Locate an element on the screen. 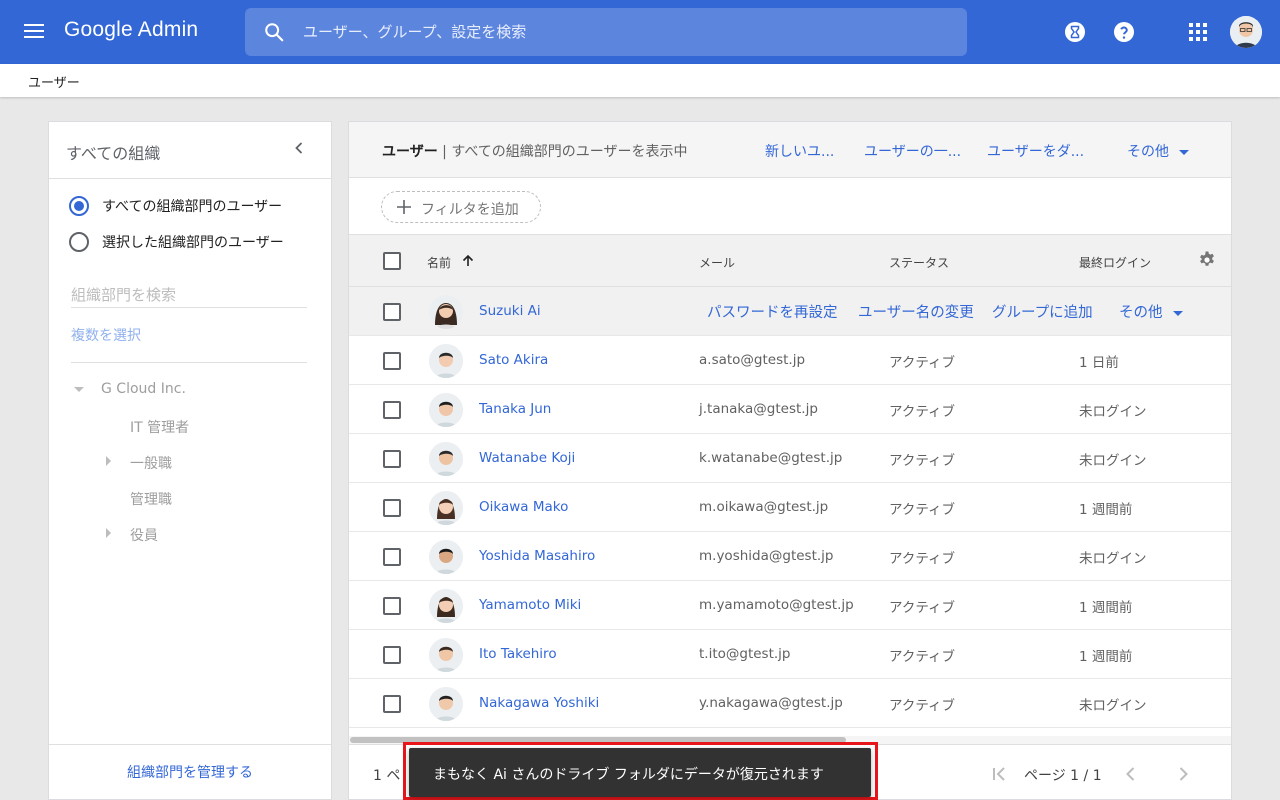 The height and width of the screenshot is (800, 1280). sidebar-title: すべての組織 is located at coordinates (113, 153).